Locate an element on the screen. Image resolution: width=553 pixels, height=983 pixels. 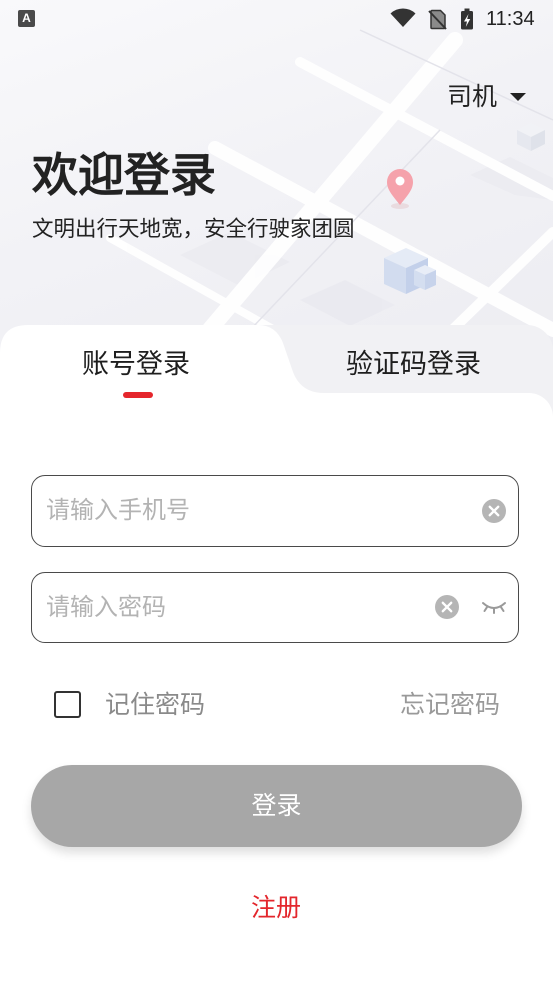
password-field is located at coordinates (275, 607).